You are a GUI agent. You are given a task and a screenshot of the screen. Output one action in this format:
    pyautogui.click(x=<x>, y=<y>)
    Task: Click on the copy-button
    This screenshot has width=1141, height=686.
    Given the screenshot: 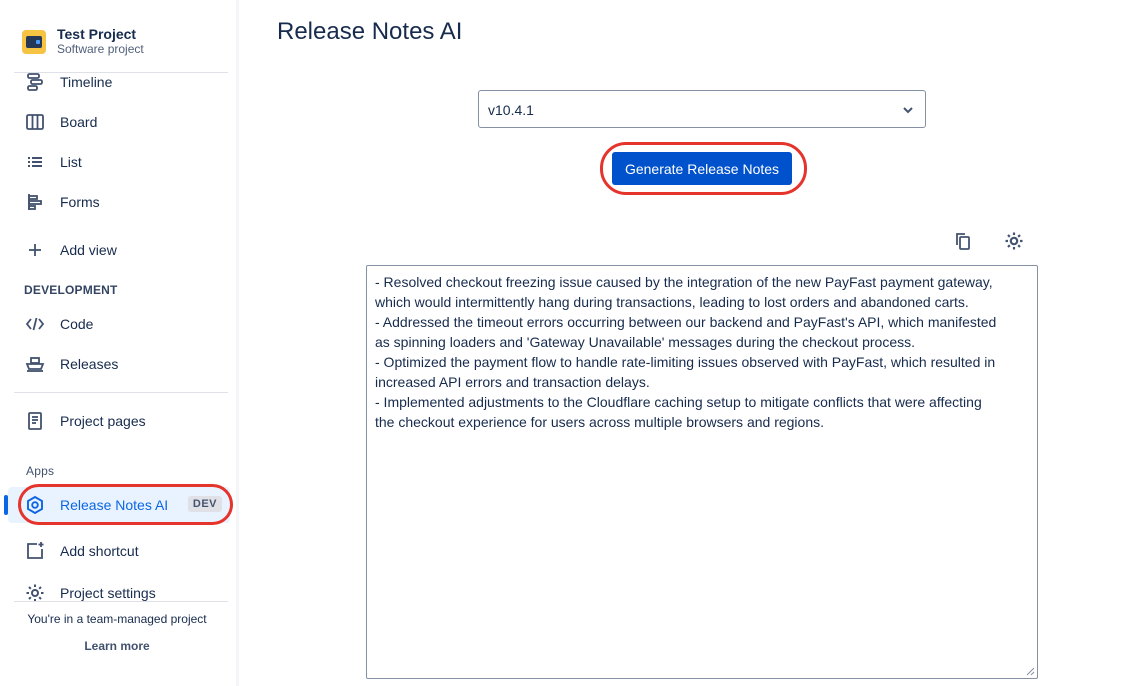 What is the action you would take?
    pyautogui.click(x=963, y=241)
    